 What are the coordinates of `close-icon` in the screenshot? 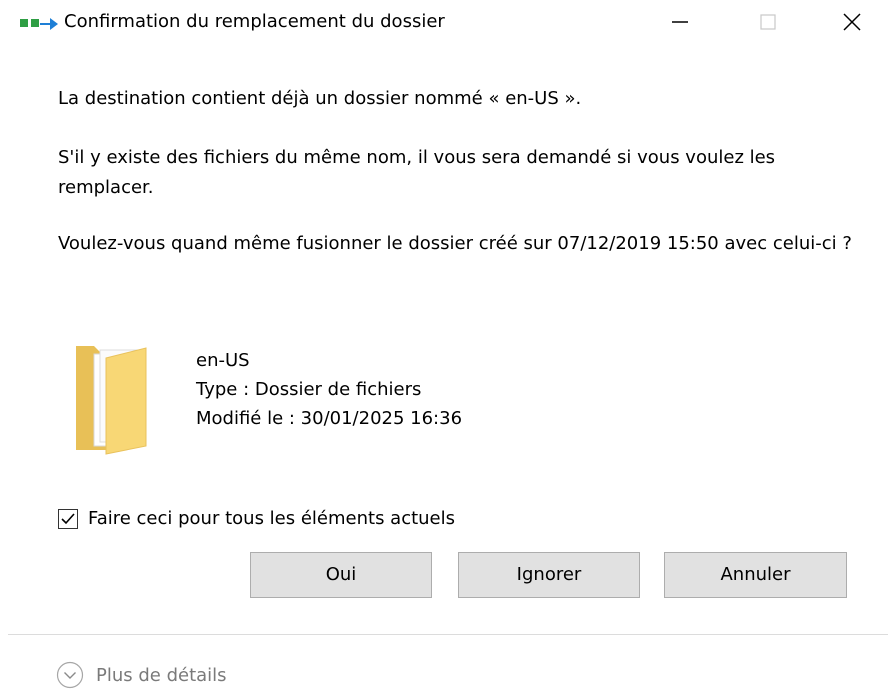 It's located at (852, 22).